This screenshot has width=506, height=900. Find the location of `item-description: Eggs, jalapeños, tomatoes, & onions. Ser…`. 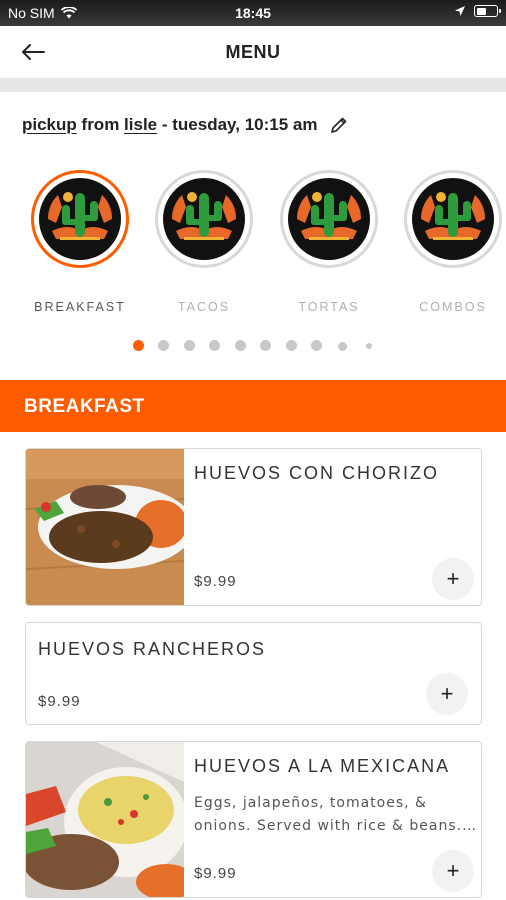

item-description: Eggs, jalapeños, tomatoes, & onions. Ser… is located at coordinates (336, 814).